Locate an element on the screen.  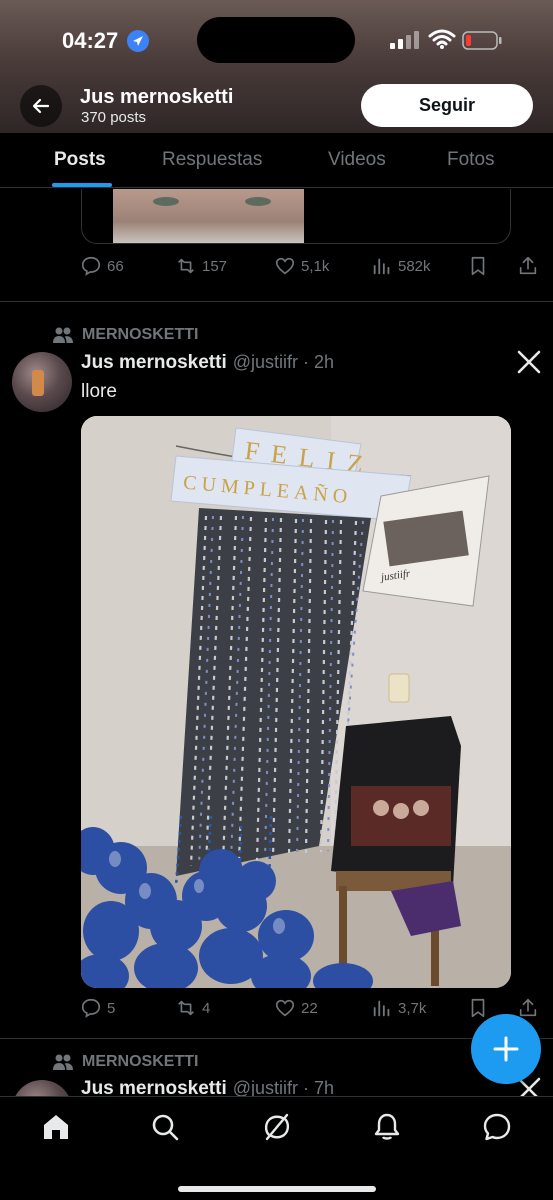
post-header: Jus mernosketti @justiifr · 2h is located at coordinates (207, 363).